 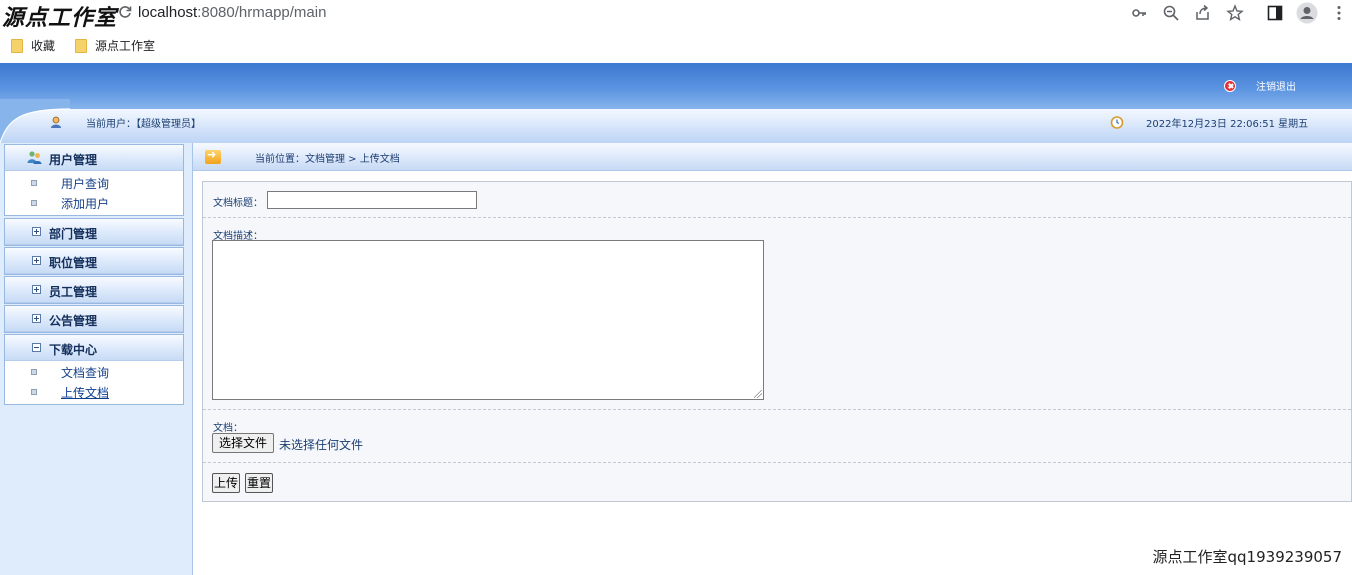 I want to click on menu-item-label: 上传文档, so click(x=85, y=393).